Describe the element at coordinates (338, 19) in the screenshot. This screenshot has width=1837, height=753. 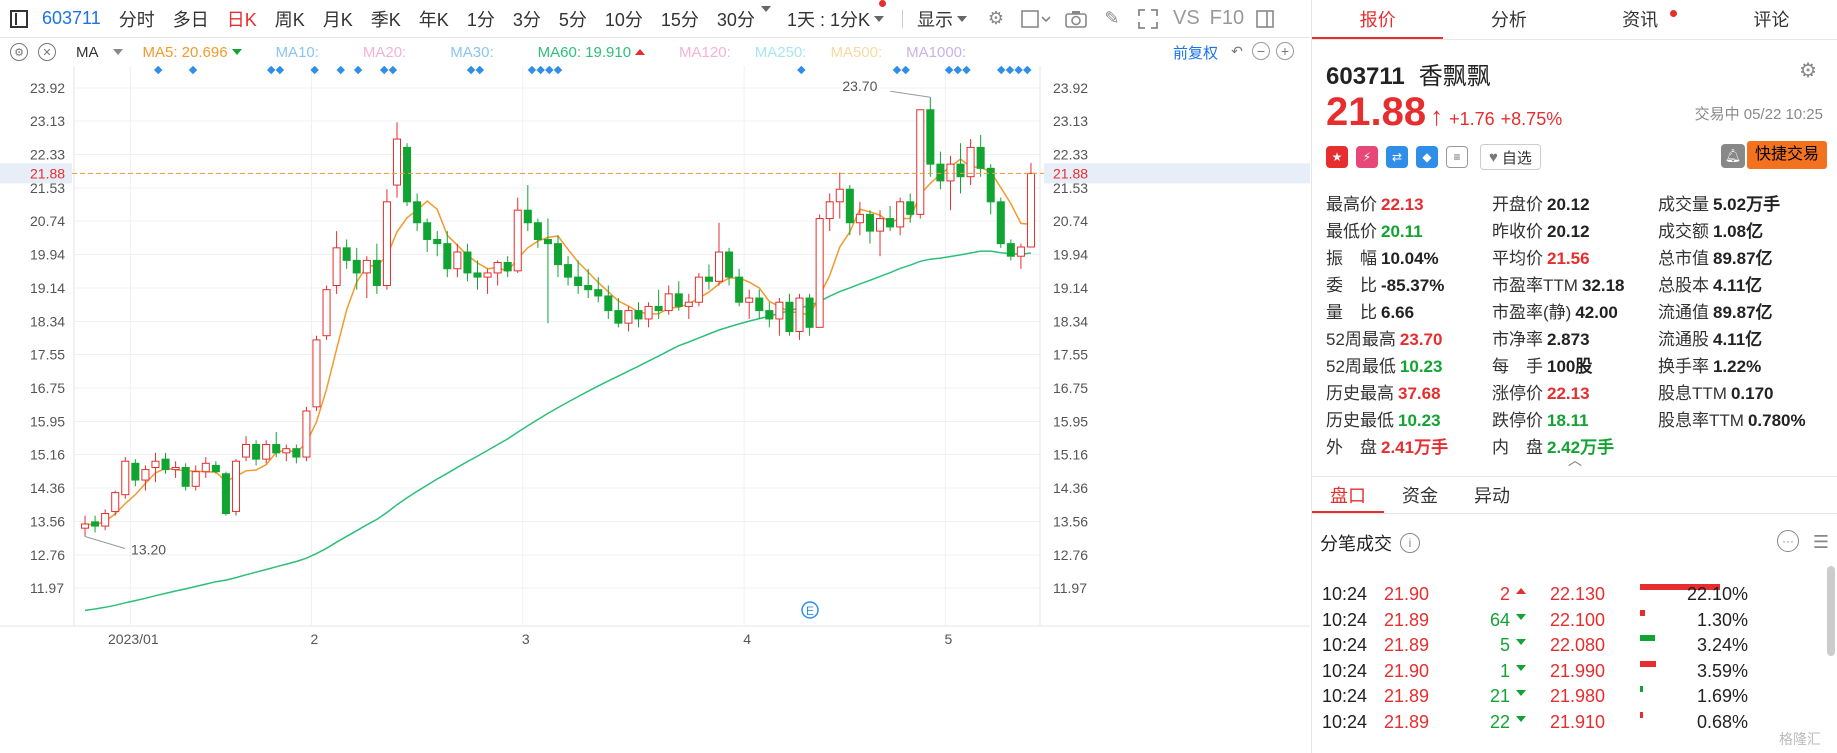
I see `period-tab: 月K` at that location.